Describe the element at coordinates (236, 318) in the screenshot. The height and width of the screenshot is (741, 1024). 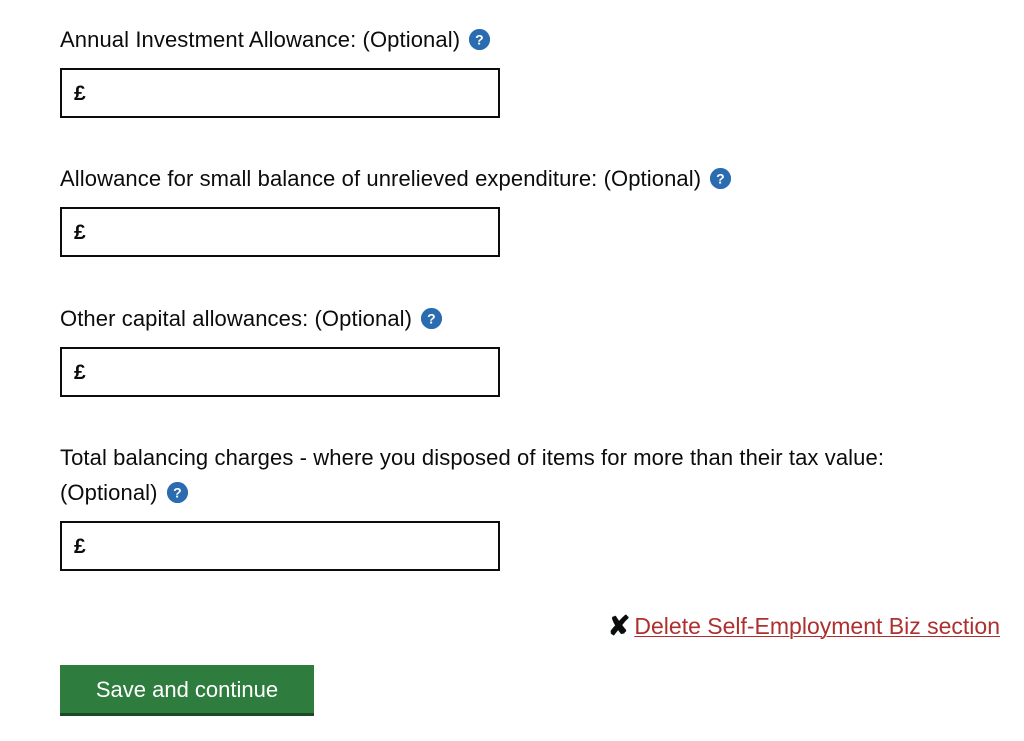
I see `field-label-text: Other capital allowances: (Optional)` at that location.